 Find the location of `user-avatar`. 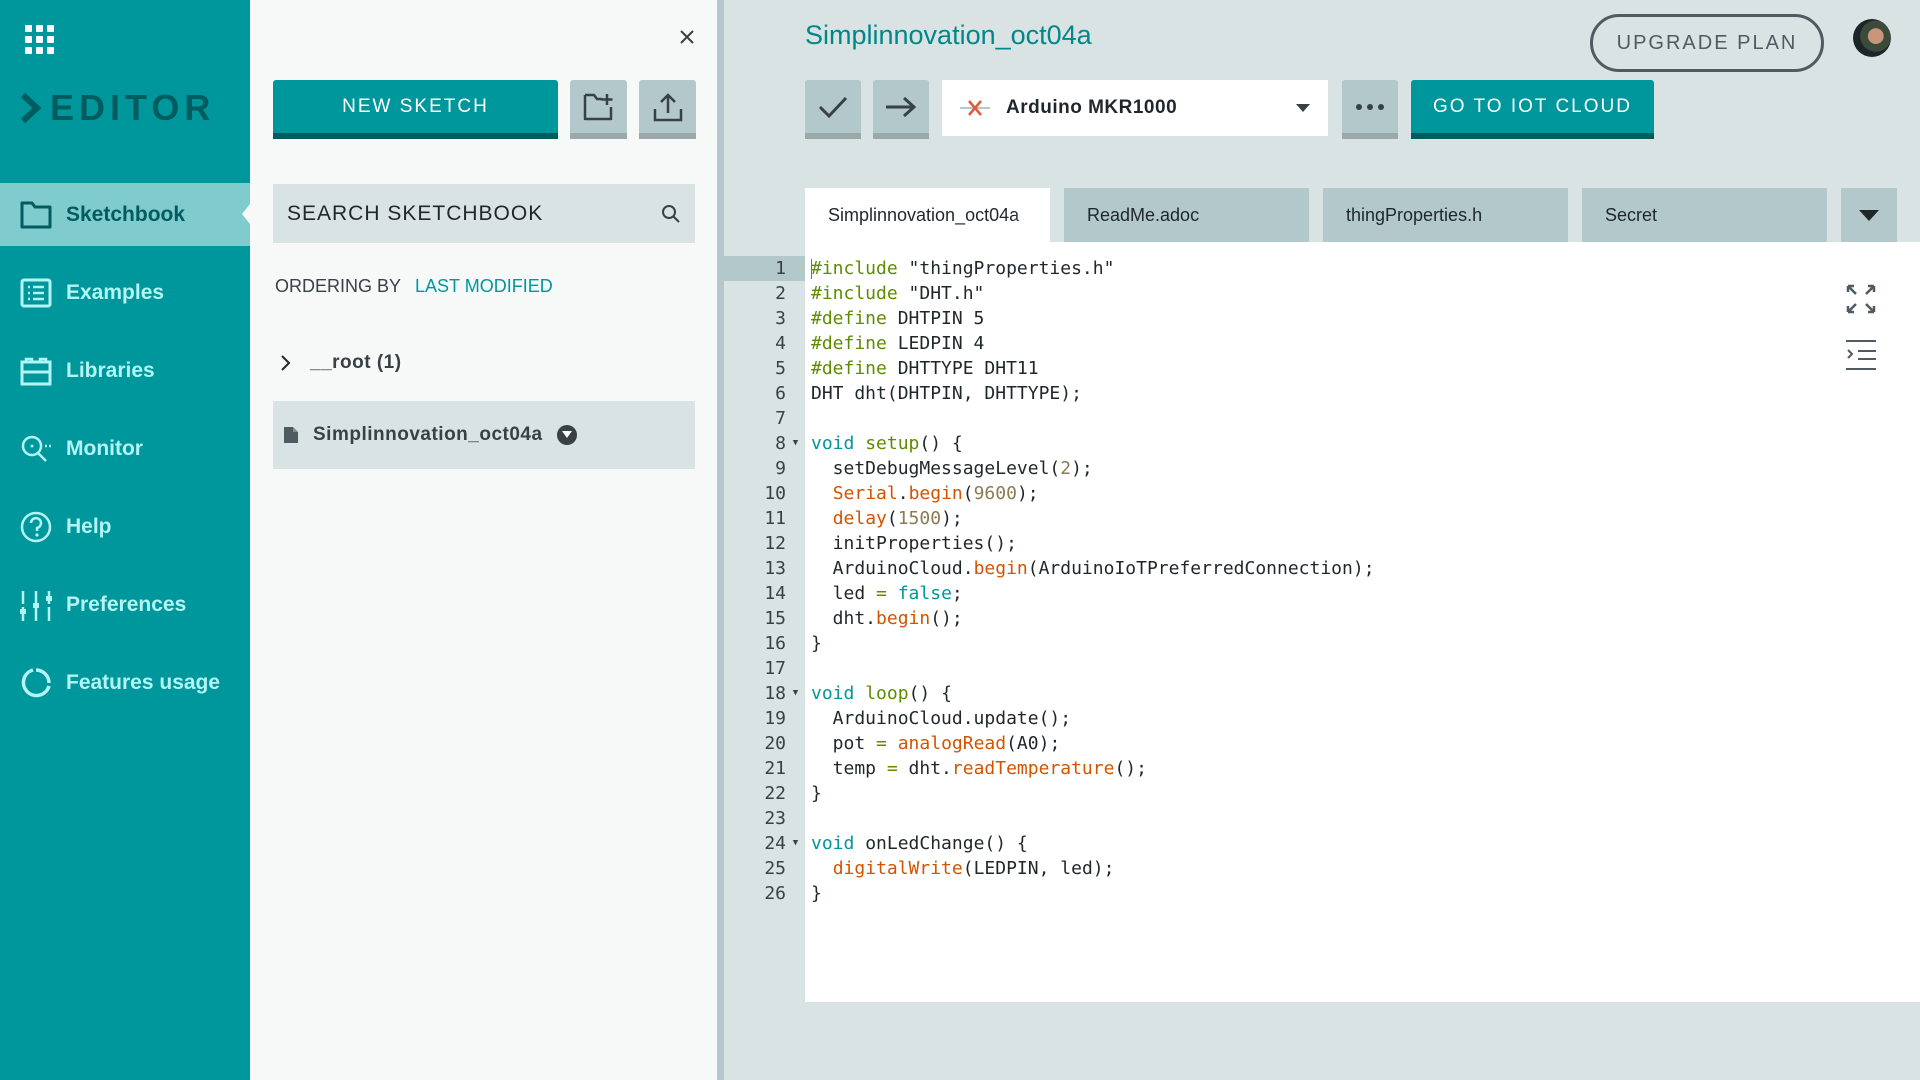

user-avatar is located at coordinates (1872, 38).